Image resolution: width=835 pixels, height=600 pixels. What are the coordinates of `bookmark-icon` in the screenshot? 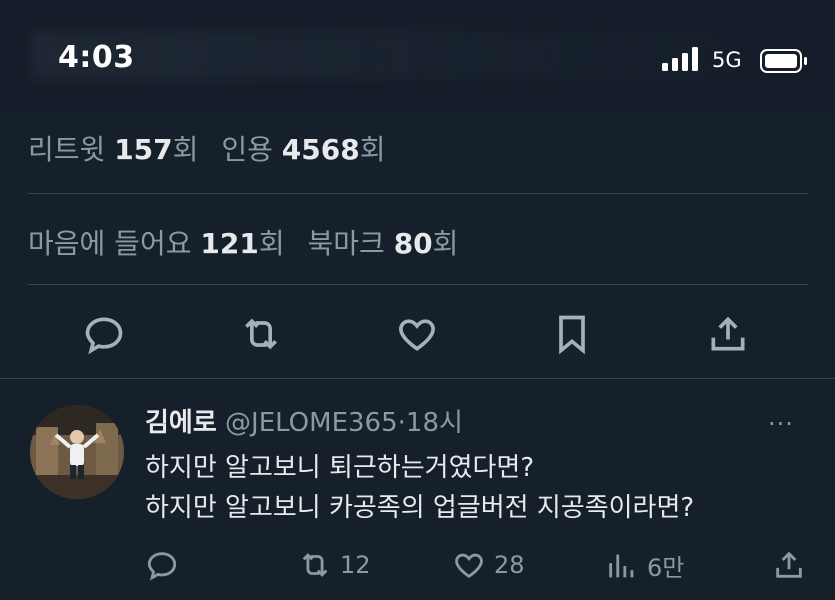 It's located at (572, 335).